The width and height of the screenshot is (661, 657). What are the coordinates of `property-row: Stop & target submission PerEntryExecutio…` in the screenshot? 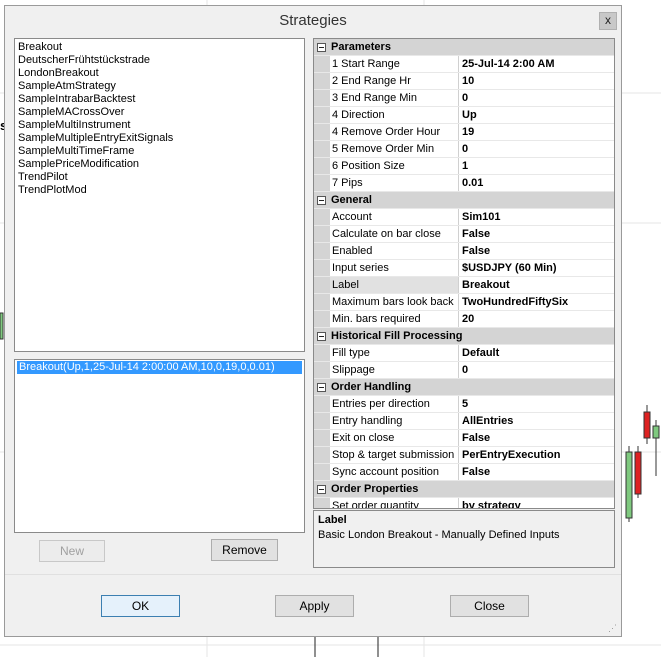 It's located at (464, 455).